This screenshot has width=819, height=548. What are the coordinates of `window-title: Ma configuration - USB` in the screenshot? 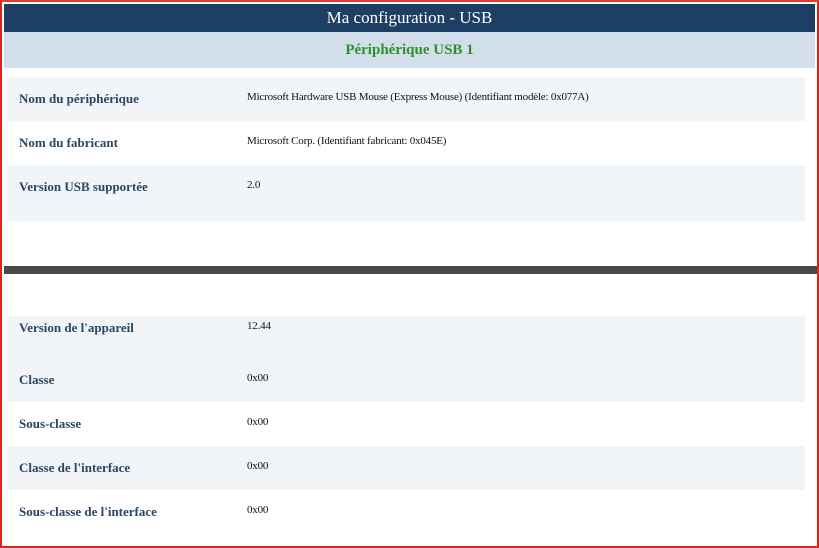 It's located at (409, 17).